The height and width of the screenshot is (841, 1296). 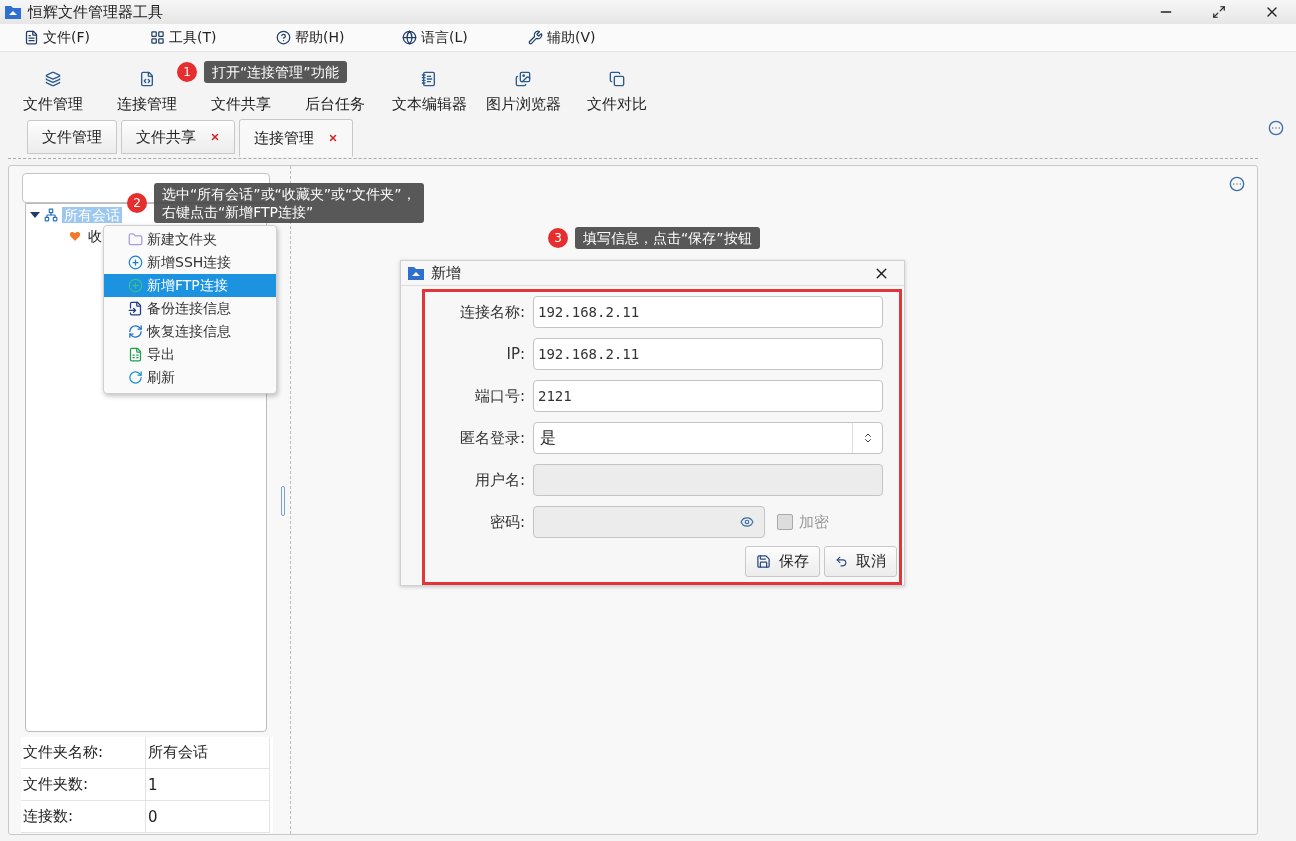 I want to click on menu-item: 辅助(V), so click(x=591, y=37).